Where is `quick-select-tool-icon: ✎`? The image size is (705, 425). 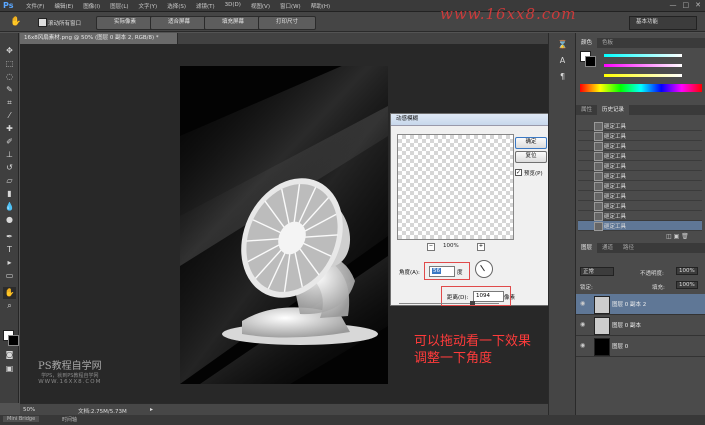 quick-select-tool-icon: ✎ is located at coordinates (9, 90).